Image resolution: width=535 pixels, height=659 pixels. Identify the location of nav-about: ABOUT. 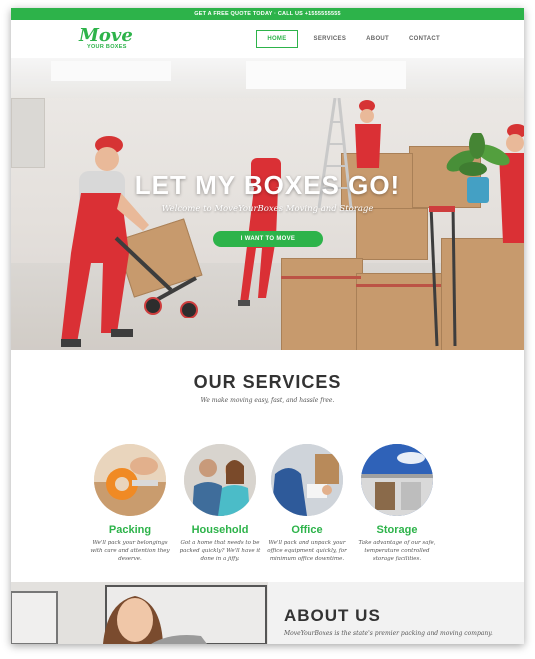
(377, 39).